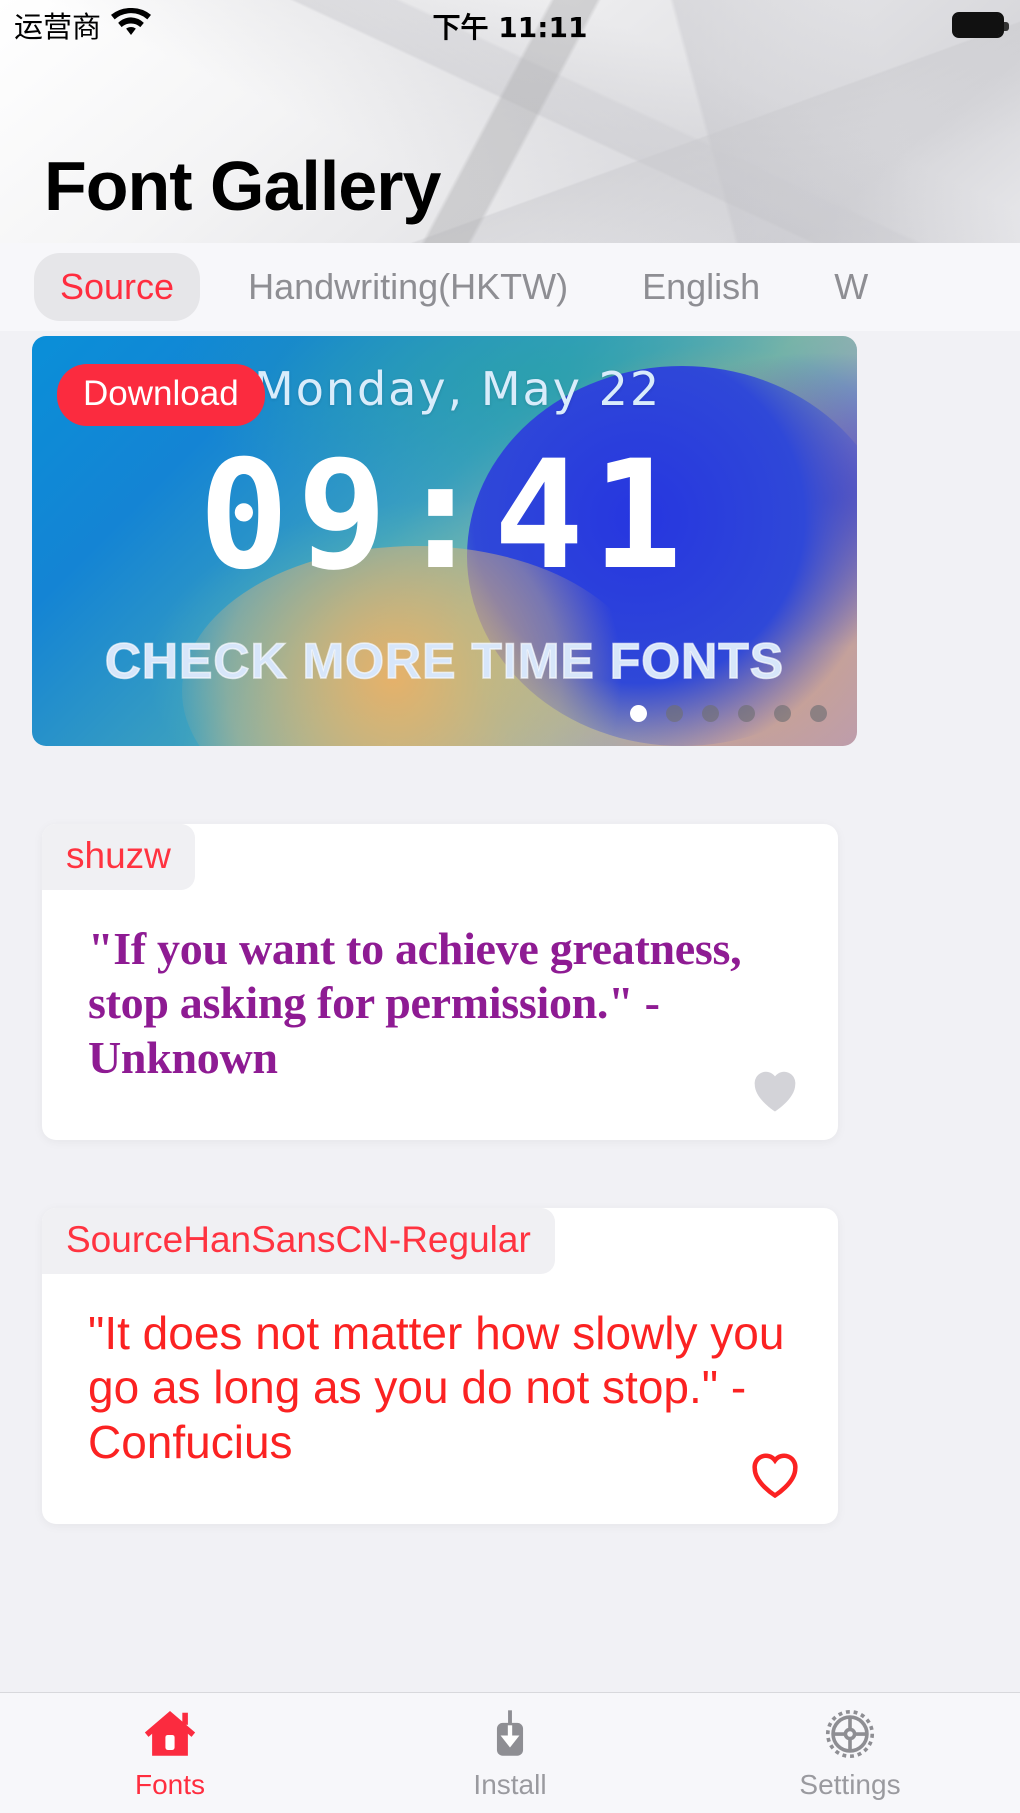 This screenshot has width=1020, height=1813. I want to click on bottom-tab-bar: Fonts Install Settings, so click(510, 1752).